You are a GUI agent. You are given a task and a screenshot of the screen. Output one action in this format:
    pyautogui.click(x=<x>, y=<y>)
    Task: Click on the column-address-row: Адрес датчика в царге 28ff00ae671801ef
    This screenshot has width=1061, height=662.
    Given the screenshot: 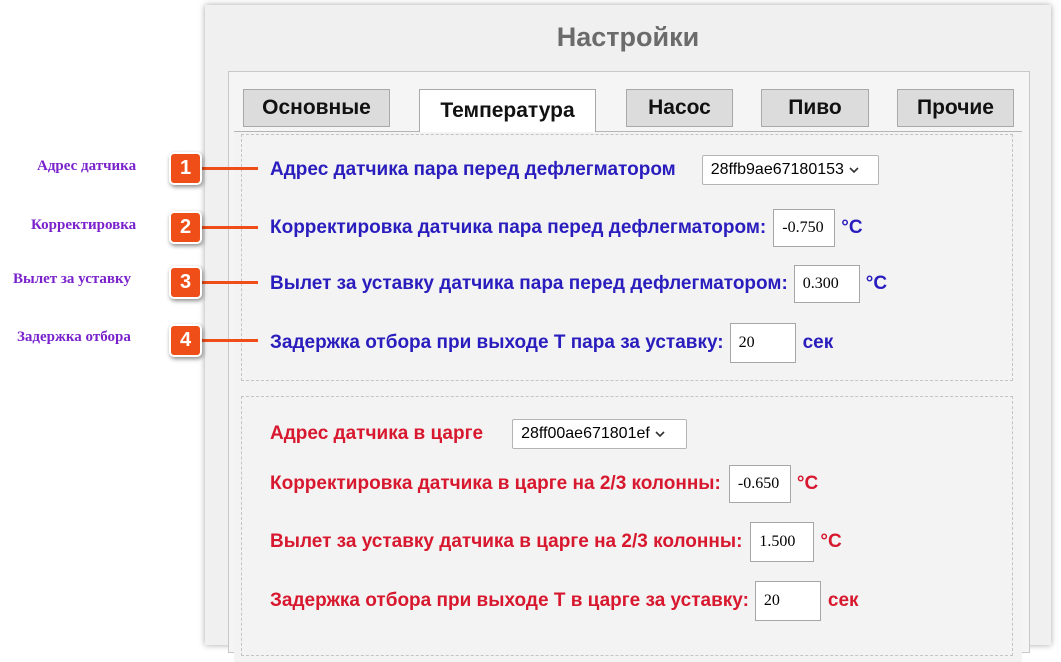 What is the action you would take?
    pyautogui.click(x=479, y=434)
    